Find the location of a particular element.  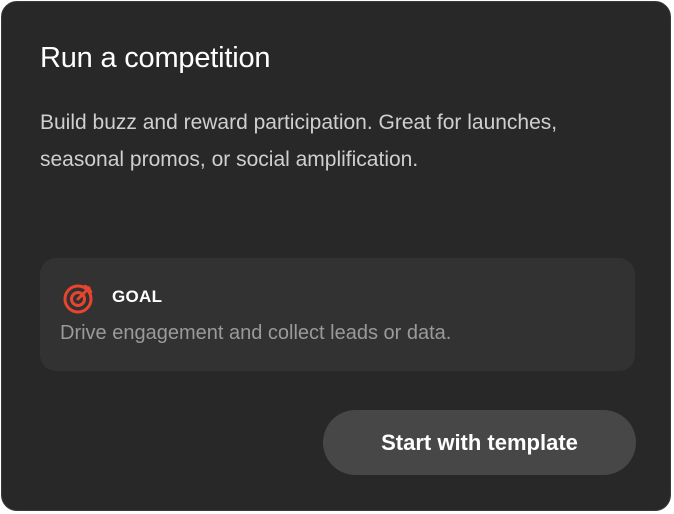

target-icon is located at coordinates (79, 298).